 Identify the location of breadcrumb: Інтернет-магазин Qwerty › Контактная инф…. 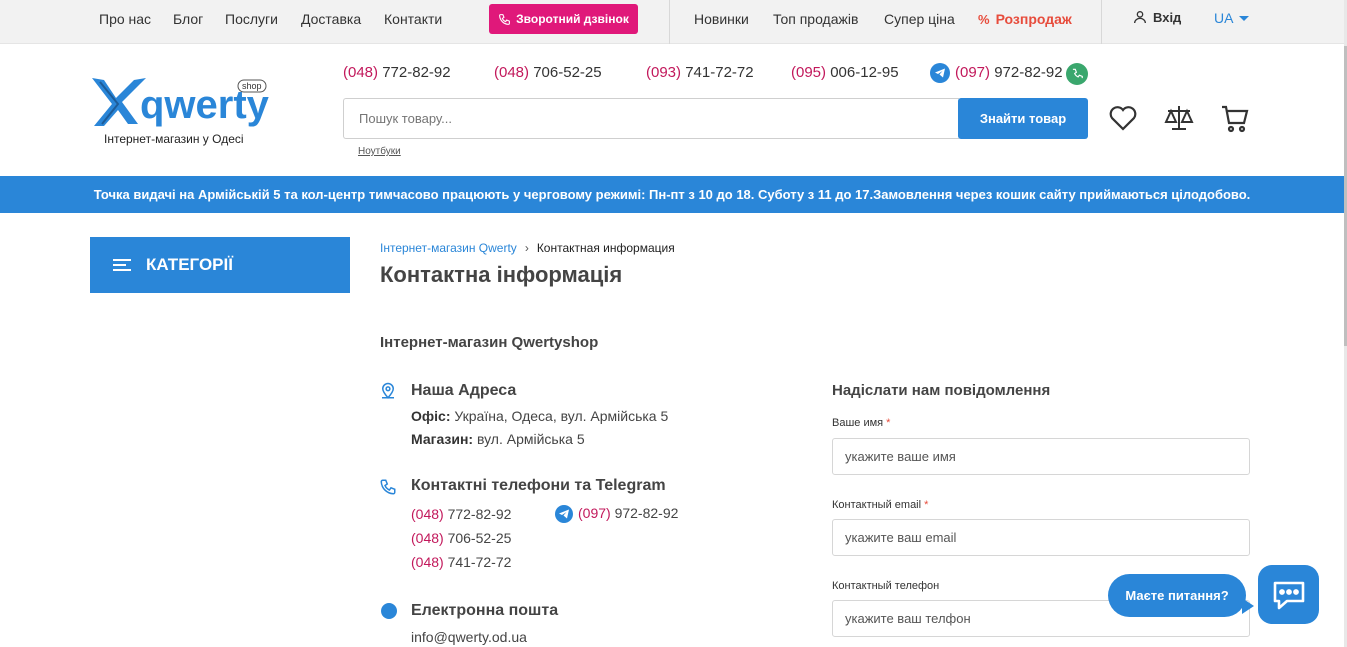
(527, 248).